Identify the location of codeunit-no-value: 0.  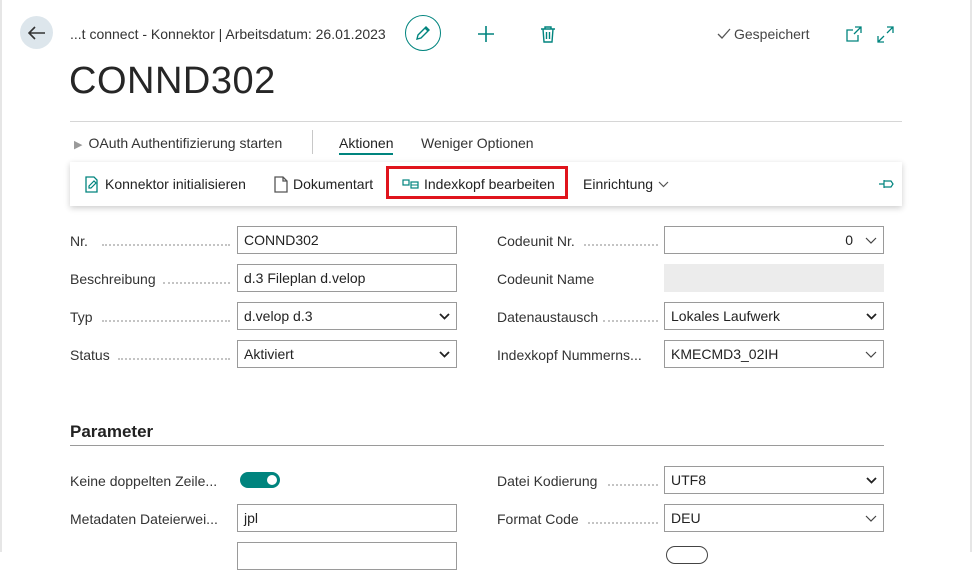
(849, 240).